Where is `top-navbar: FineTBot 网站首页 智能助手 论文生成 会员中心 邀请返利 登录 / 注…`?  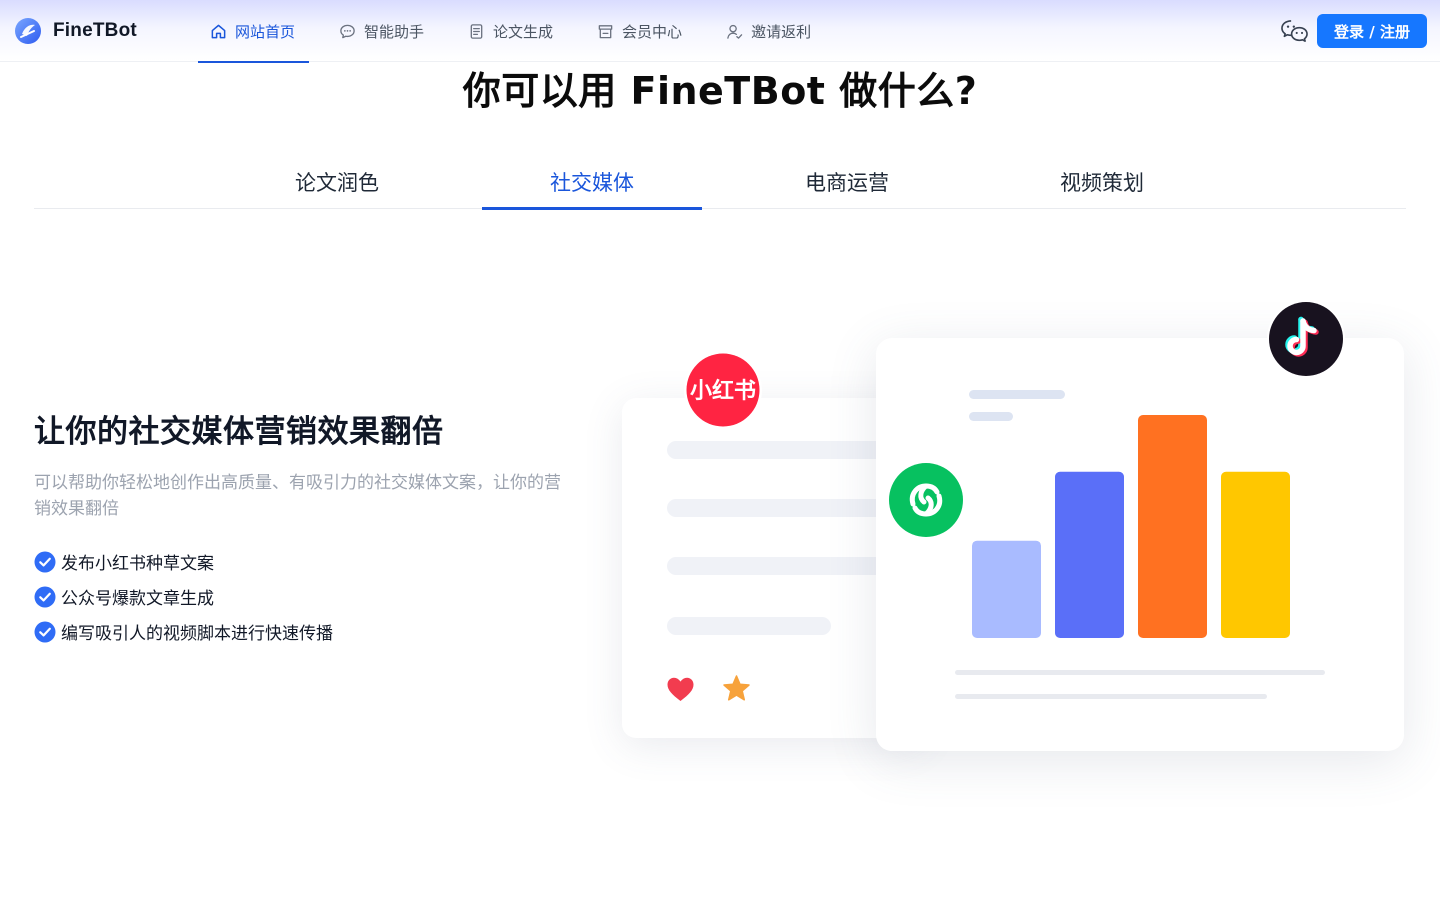 top-navbar: FineTBot 网站首页 智能助手 论文生成 会员中心 邀请返利 登录 / 注… is located at coordinates (720, 31).